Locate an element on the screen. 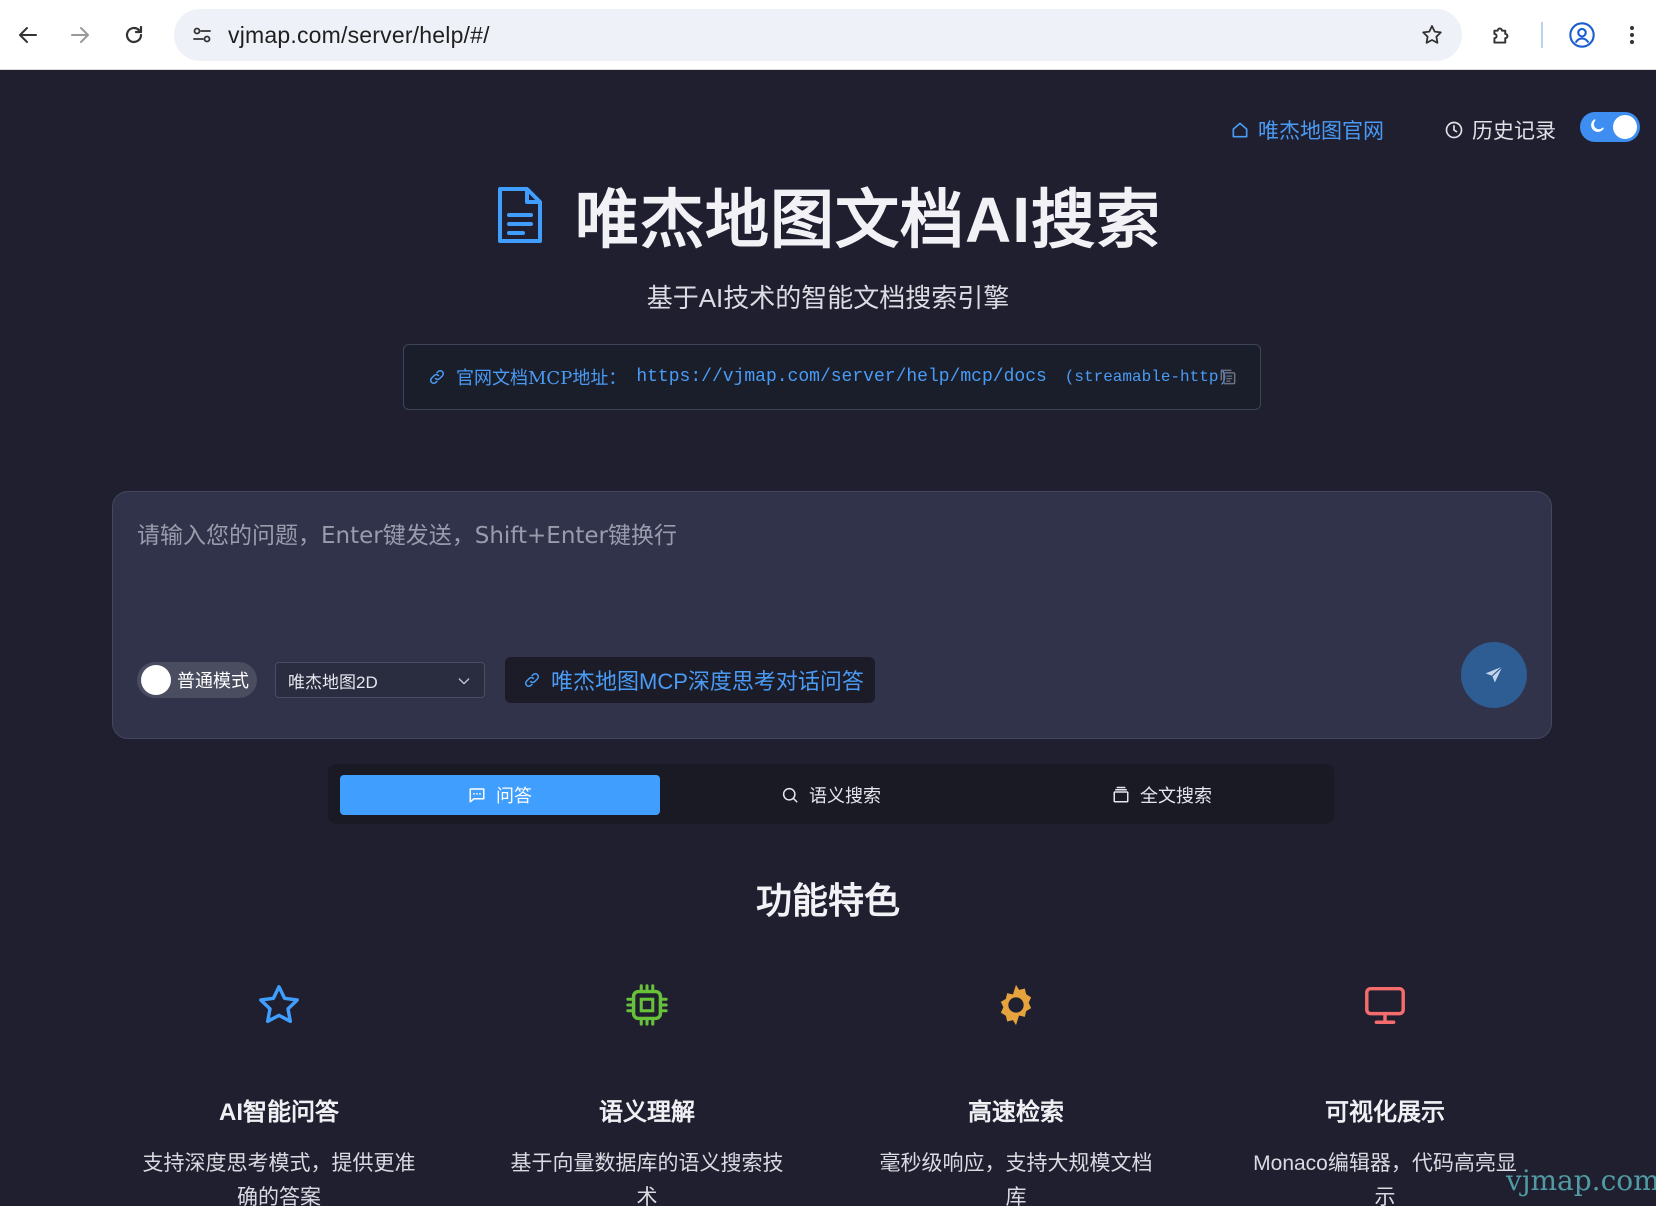 This screenshot has width=1656, height=1206. url-text: vjmap.com/server/help/#/ is located at coordinates (359, 35).